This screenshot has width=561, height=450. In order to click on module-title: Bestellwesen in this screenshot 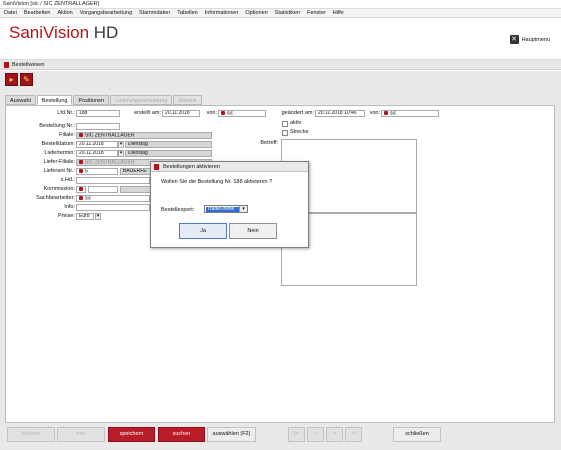, I will do `click(28, 65)`.